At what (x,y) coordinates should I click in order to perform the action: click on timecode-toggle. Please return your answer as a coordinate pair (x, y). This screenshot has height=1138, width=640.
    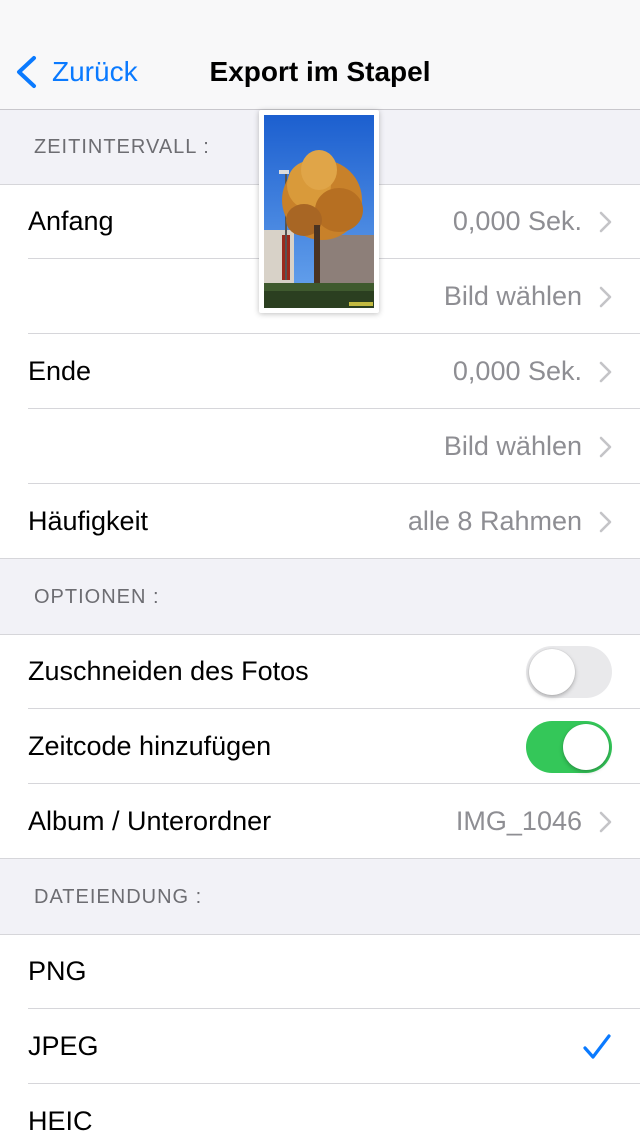
    Looking at the image, I should click on (569, 746).